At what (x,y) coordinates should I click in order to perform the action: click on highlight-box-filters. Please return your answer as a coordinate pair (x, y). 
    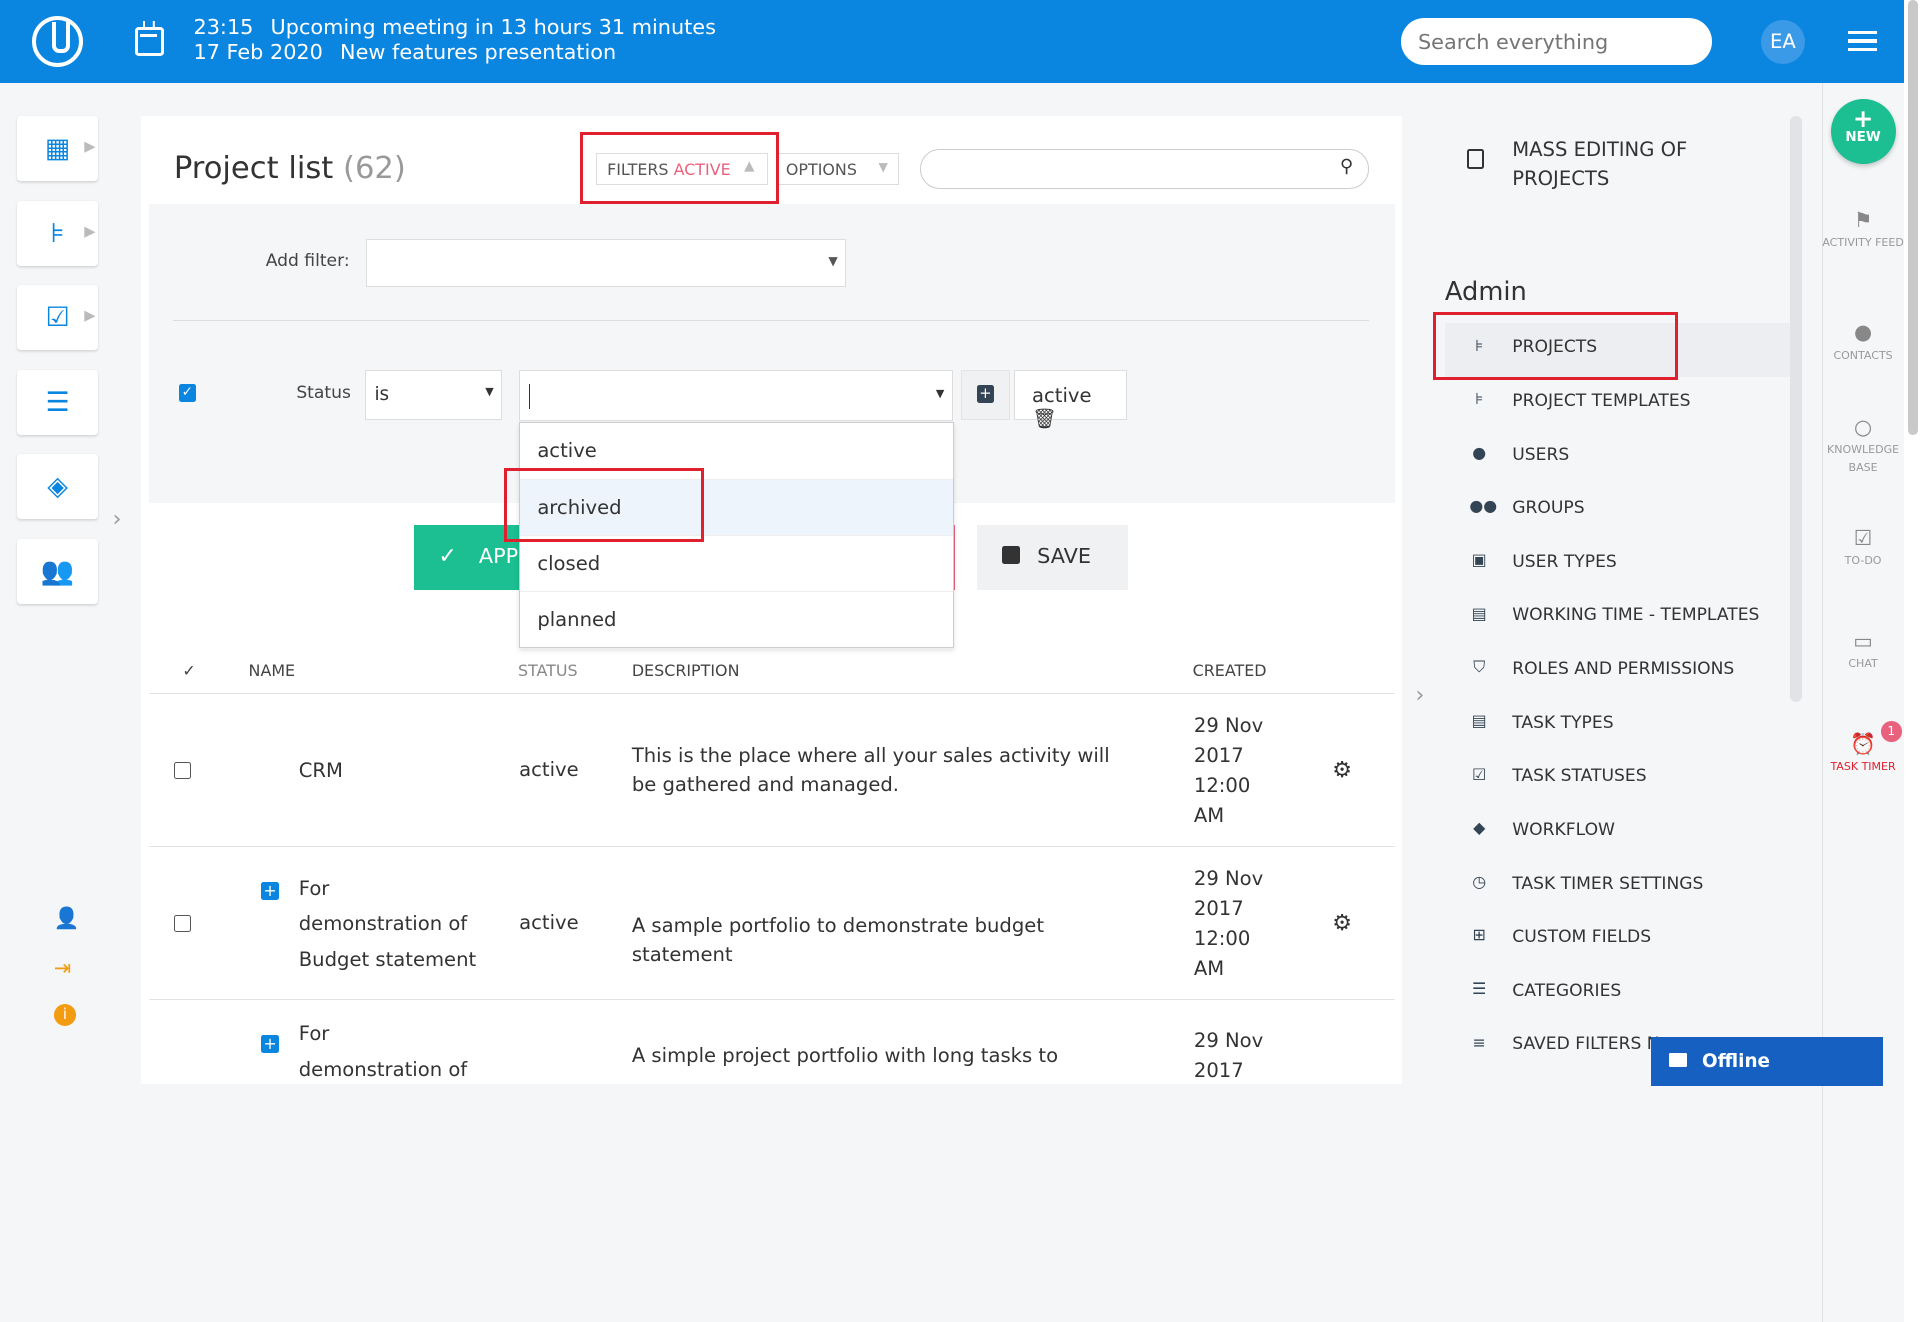
    Looking at the image, I should click on (679, 168).